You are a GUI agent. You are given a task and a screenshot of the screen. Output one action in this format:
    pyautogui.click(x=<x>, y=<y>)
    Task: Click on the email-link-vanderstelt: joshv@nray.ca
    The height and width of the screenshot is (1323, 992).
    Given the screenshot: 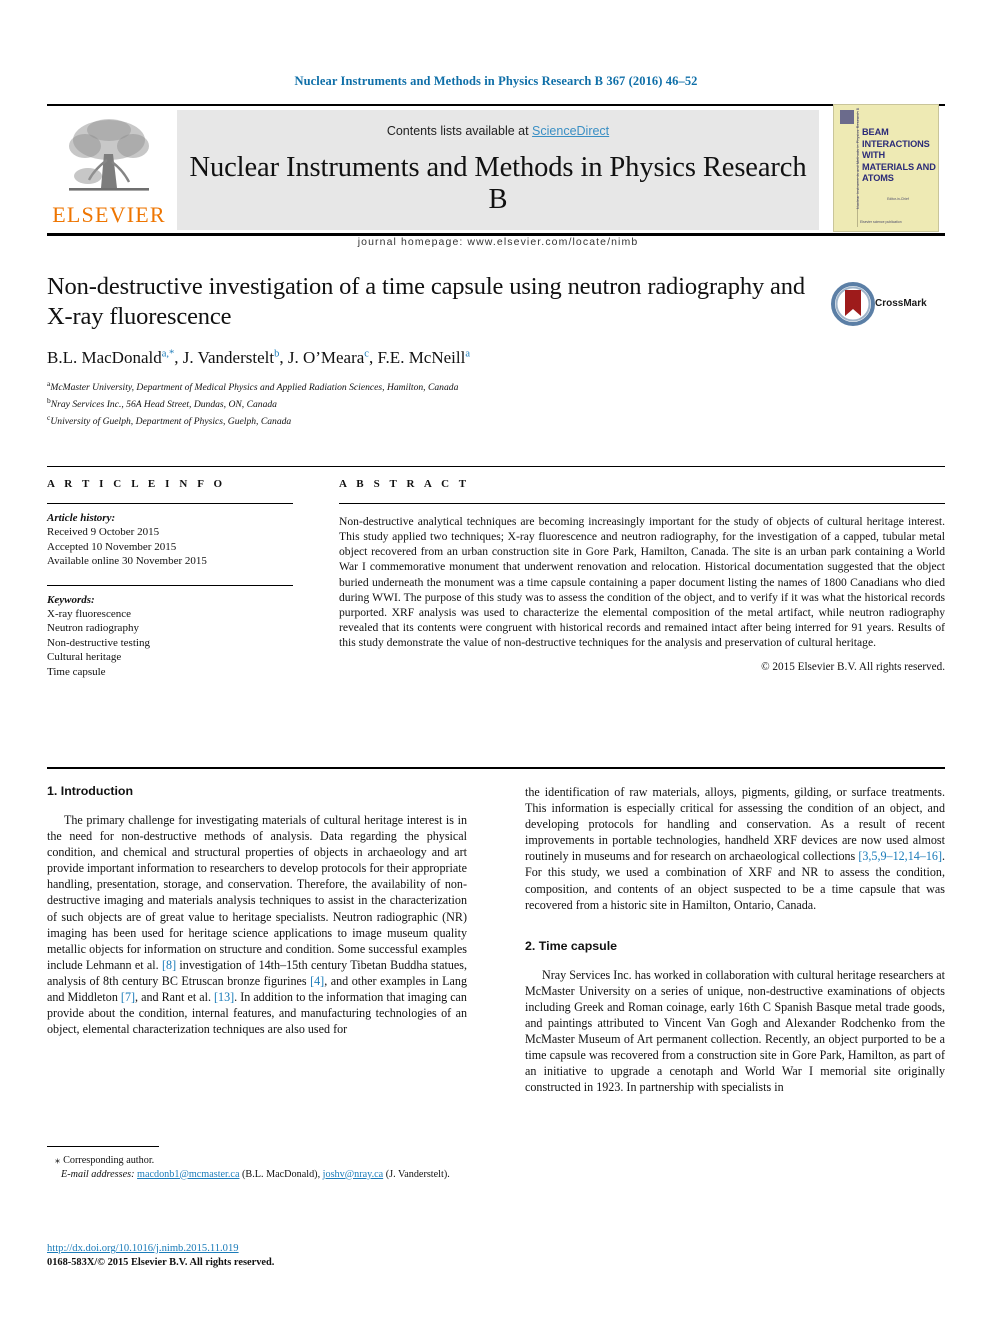 What is the action you would take?
    pyautogui.click(x=353, y=1174)
    